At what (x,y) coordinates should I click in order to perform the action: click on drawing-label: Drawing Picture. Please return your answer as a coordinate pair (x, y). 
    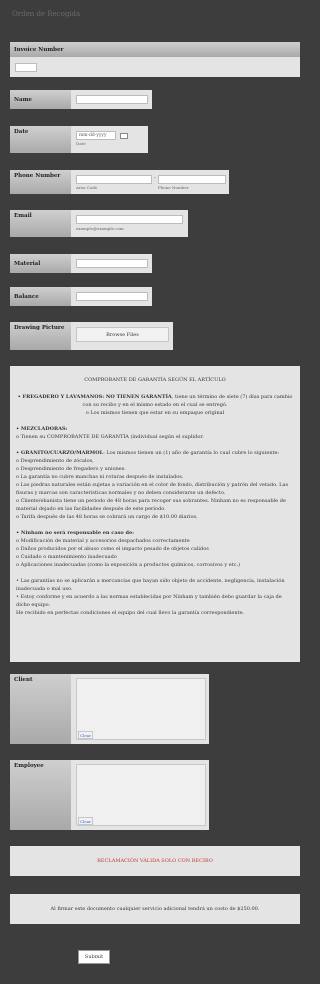
    Looking at the image, I should click on (40, 336).